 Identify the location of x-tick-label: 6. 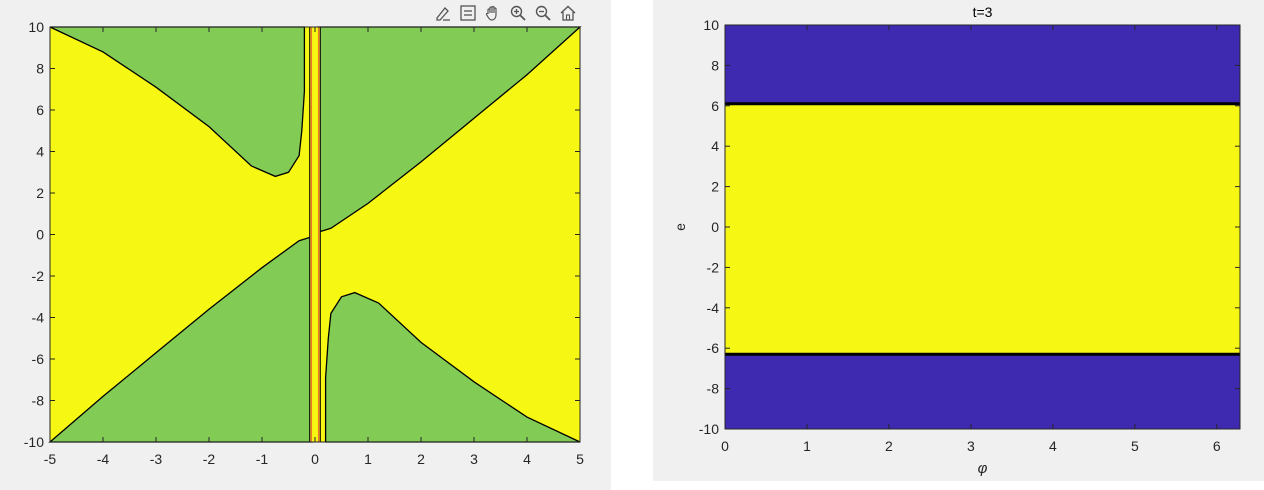
(1217, 446).